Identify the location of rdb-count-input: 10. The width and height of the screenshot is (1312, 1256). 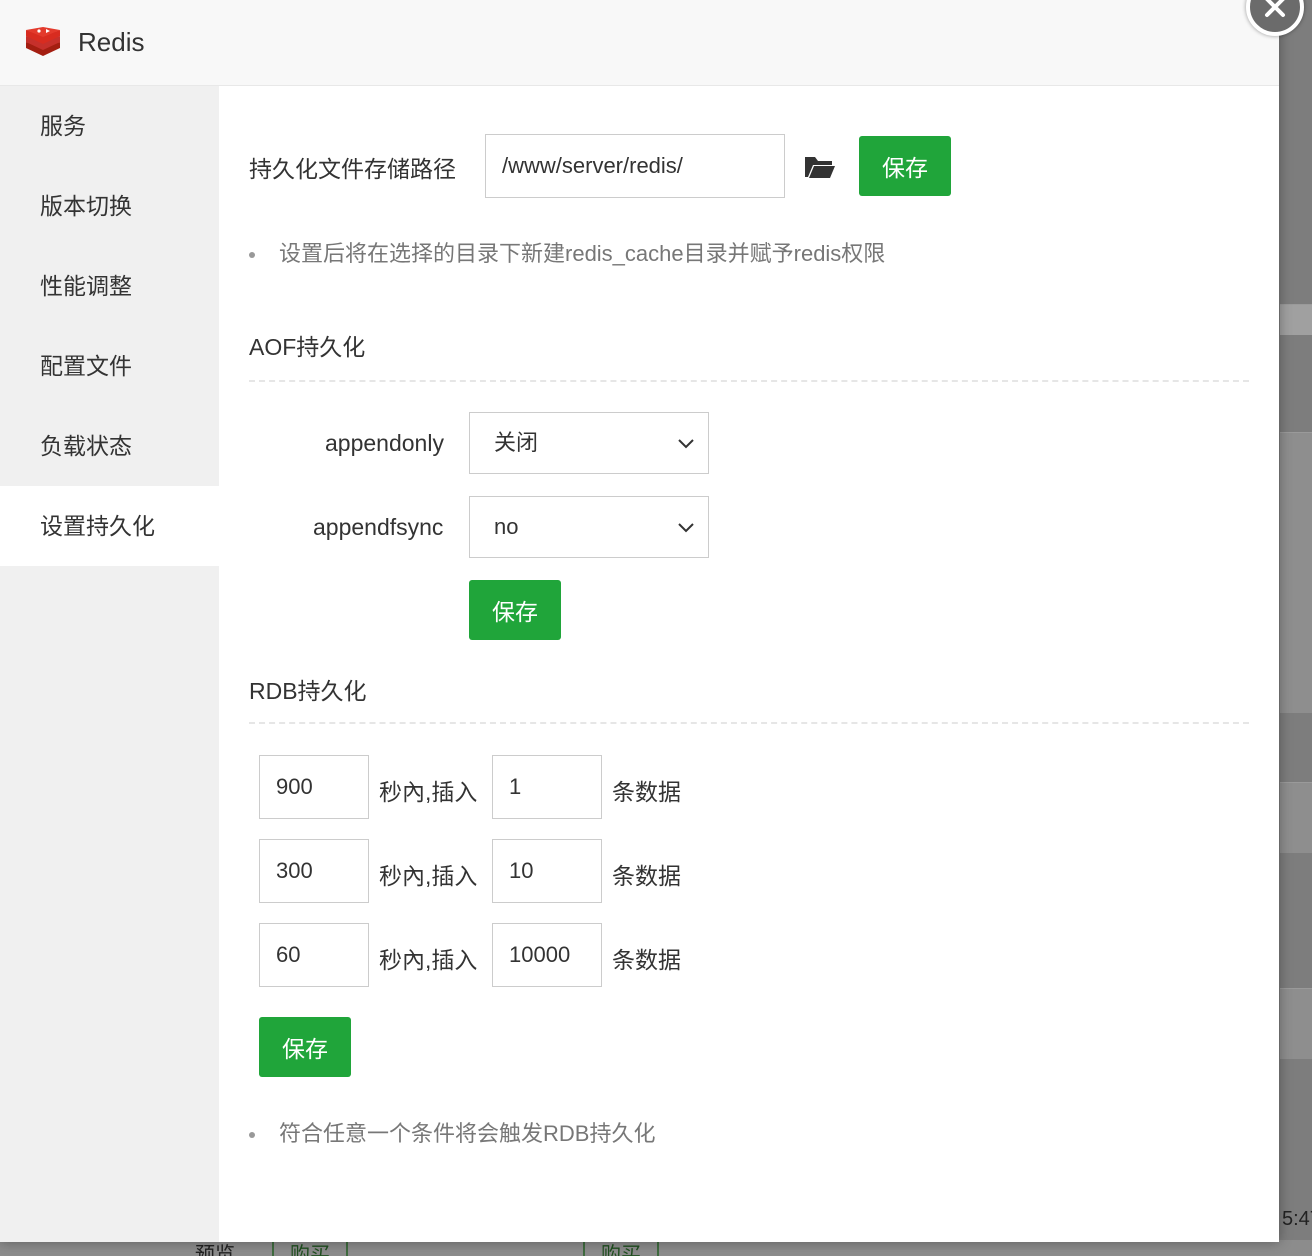
(547, 871).